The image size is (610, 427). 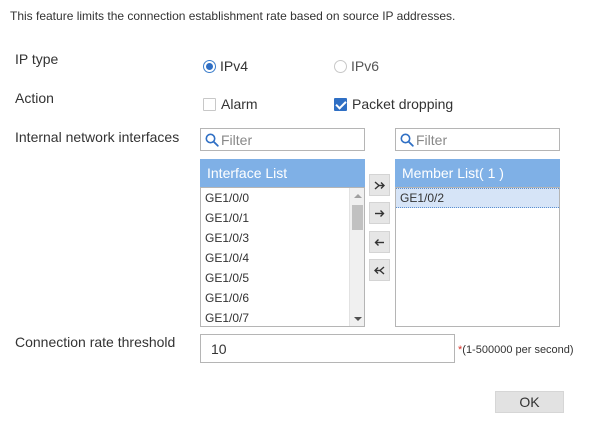 What do you see at coordinates (209, 66) in the screenshot?
I see `ipv4-radio` at bounding box center [209, 66].